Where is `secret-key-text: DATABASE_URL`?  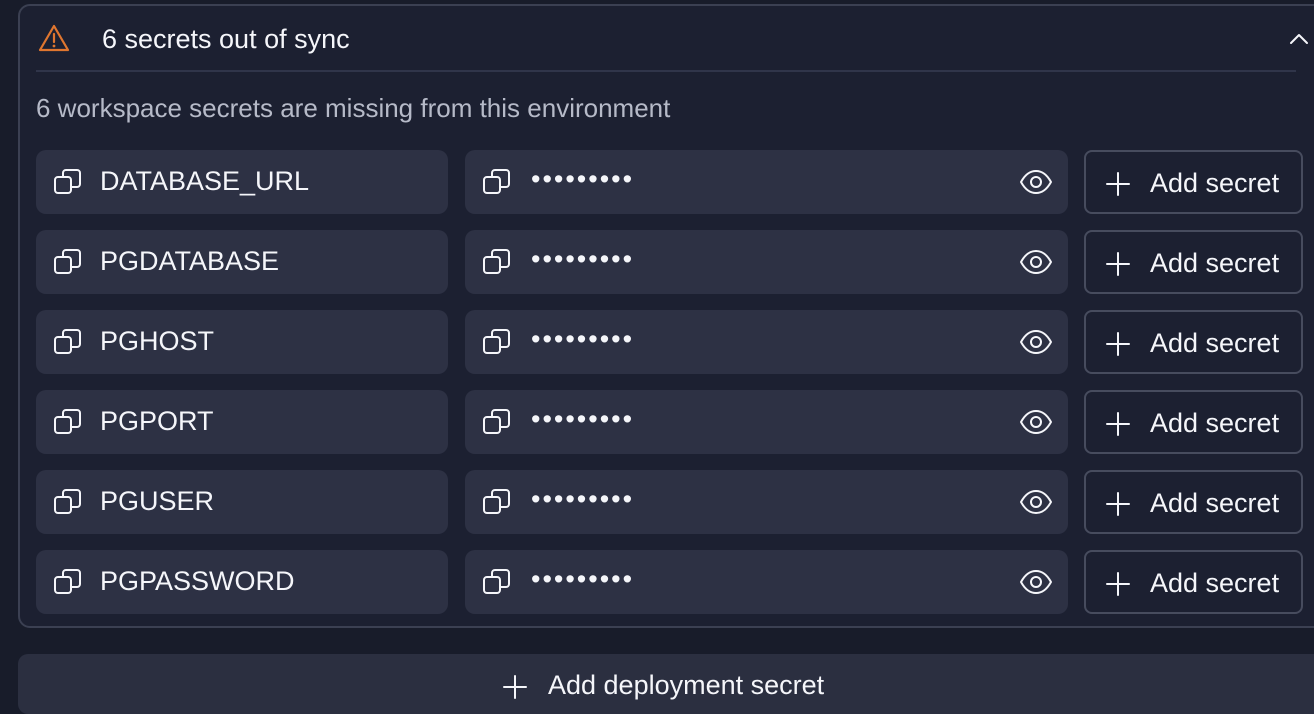 secret-key-text: DATABASE_URL is located at coordinates (205, 181).